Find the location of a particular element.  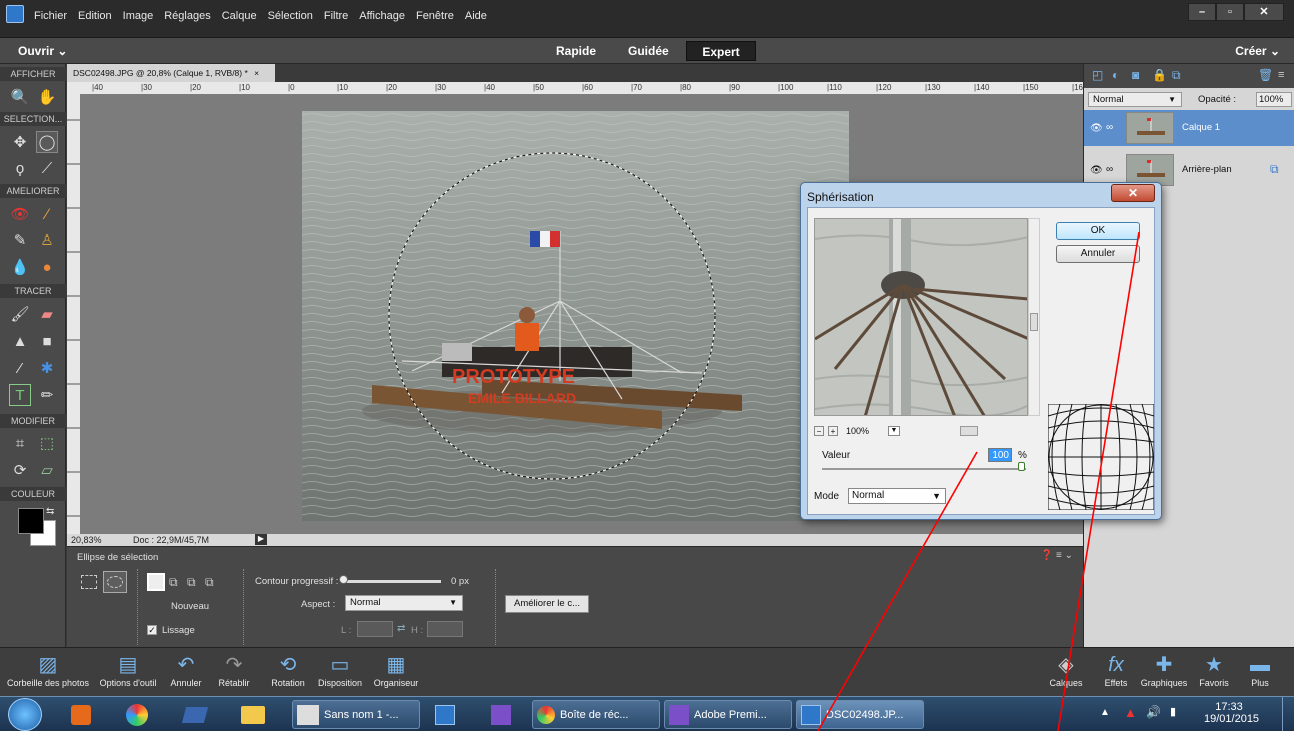

value-slider-thumb is located at coordinates (1021, 466).